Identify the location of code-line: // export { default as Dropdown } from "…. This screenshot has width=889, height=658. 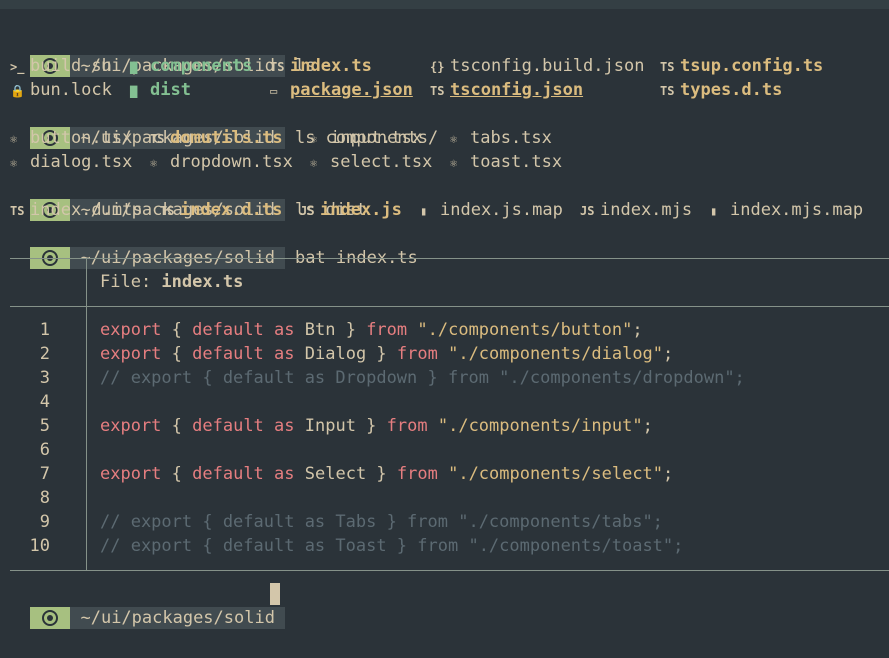
(422, 378).